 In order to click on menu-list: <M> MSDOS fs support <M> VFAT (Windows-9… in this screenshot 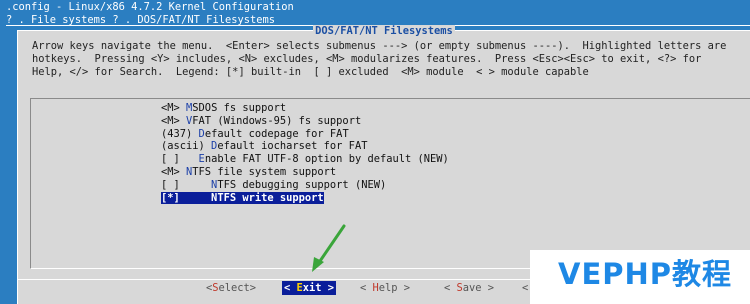, I will do `click(305, 153)`.